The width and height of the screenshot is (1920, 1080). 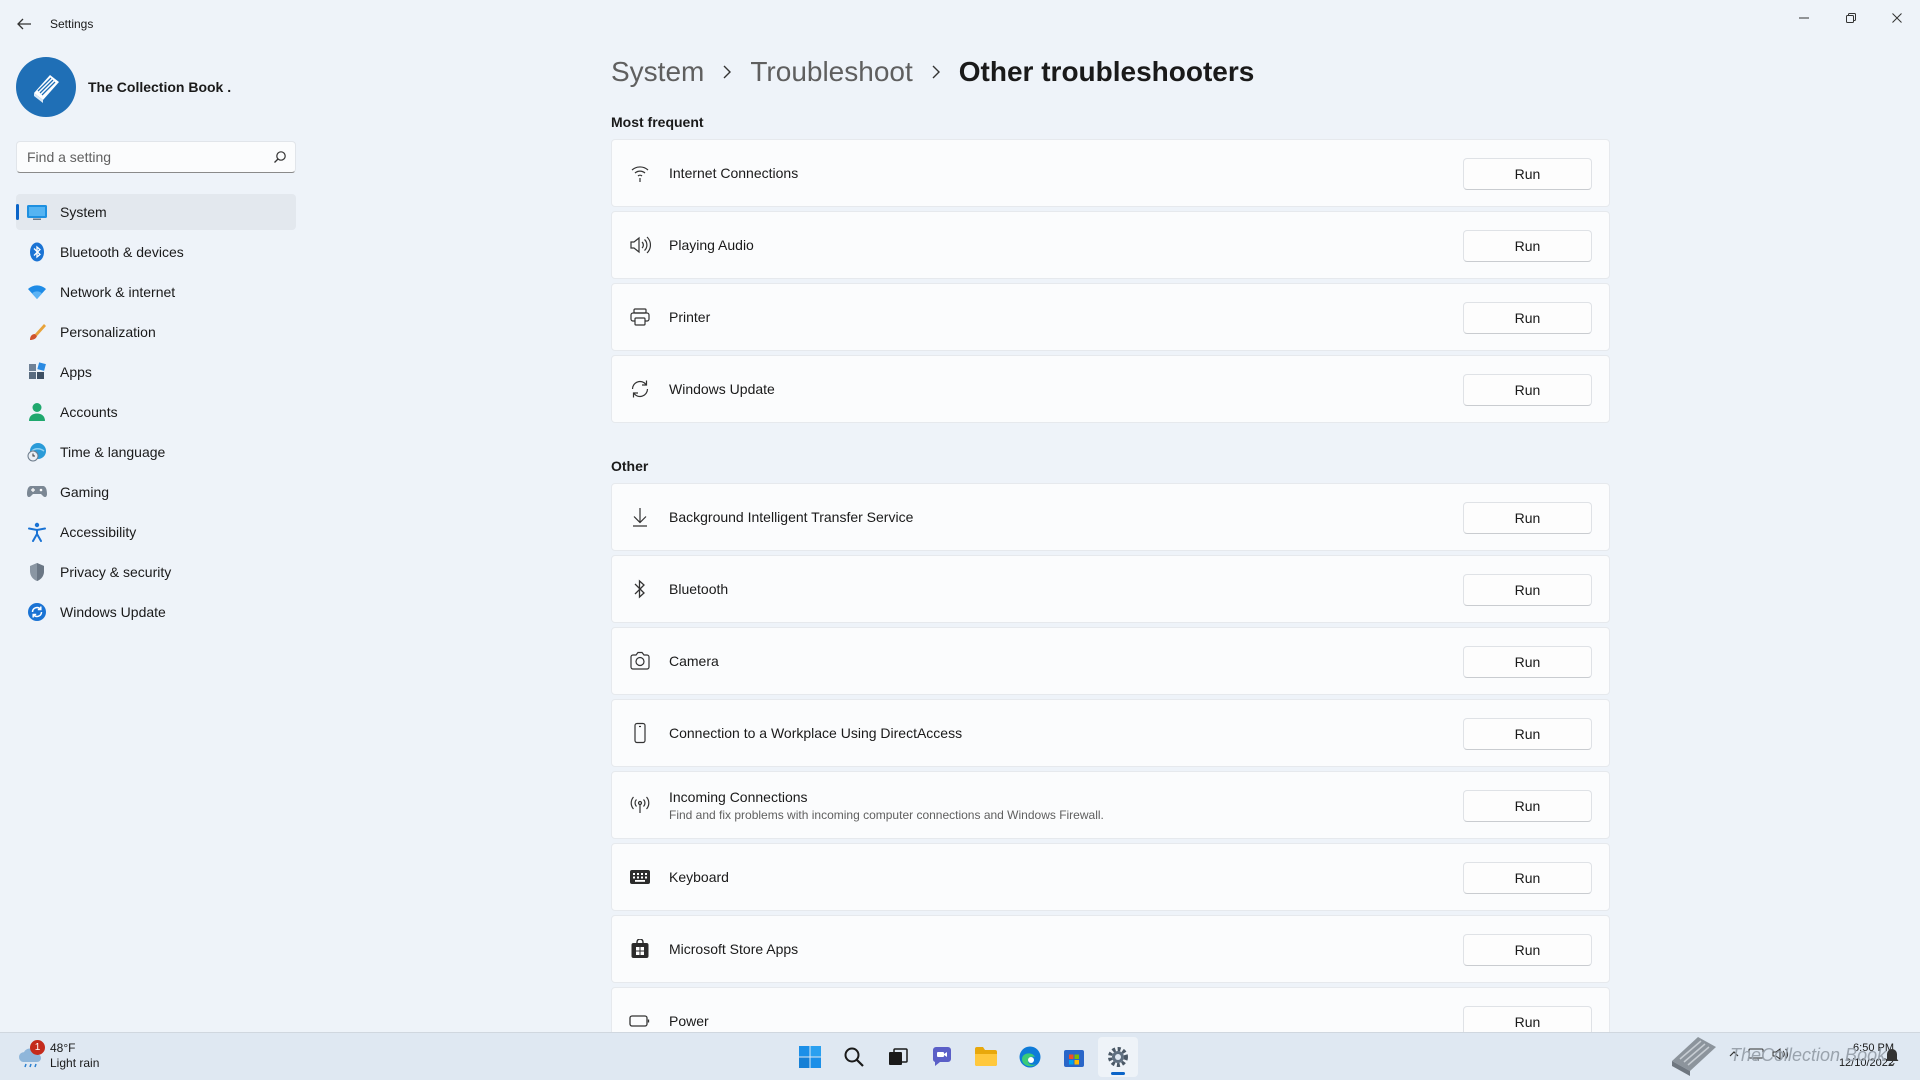 What do you see at coordinates (37, 212) in the screenshot?
I see `monitor-icon` at bounding box center [37, 212].